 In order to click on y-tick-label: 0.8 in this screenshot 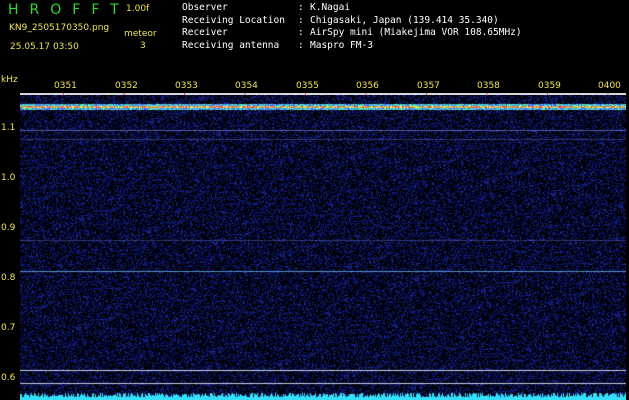, I will do `click(8, 278)`.